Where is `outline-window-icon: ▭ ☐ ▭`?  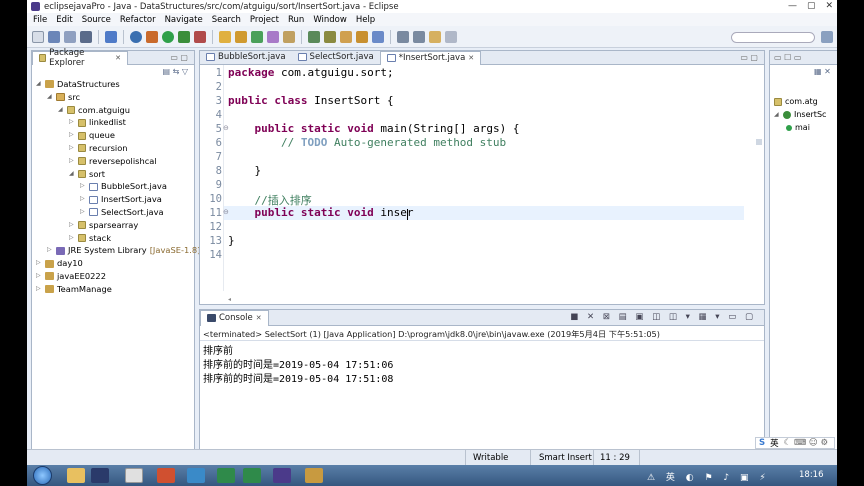 outline-window-icon: ▭ ☐ ▭ is located at coordinates (787, 57).